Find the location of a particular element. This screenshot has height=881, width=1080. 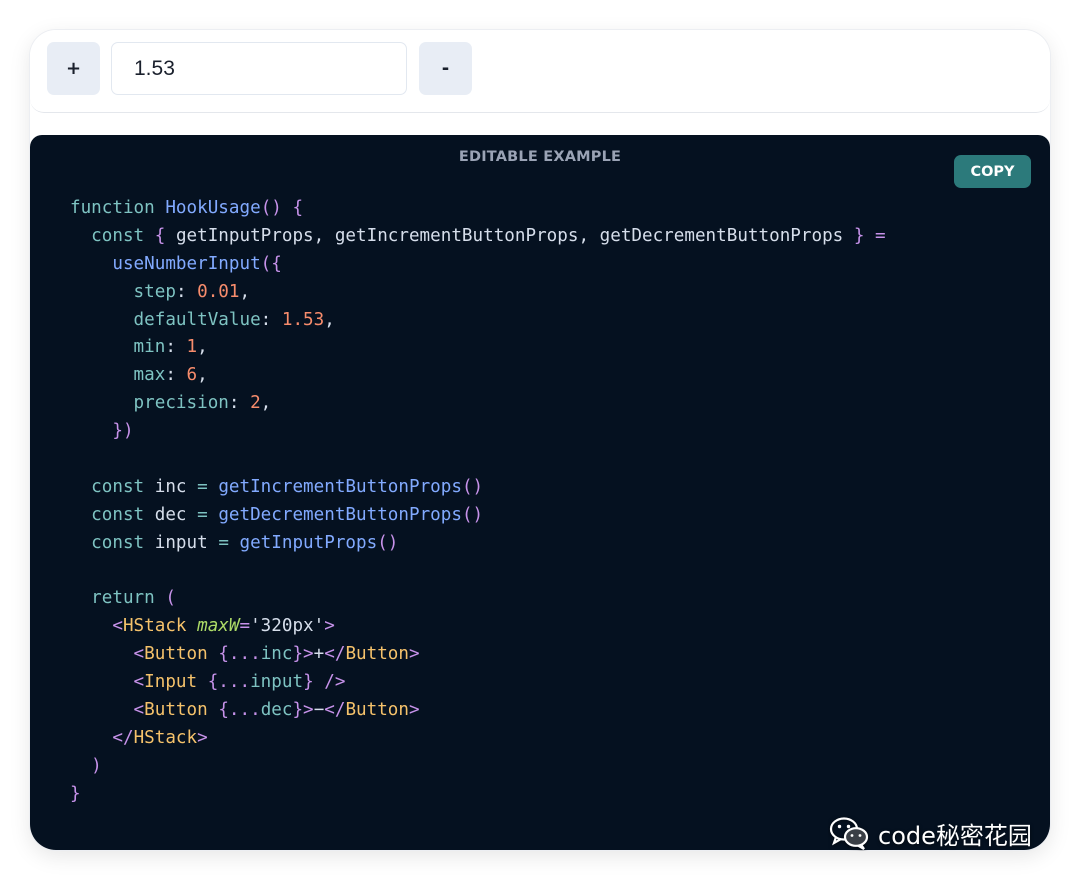

code-line: useNumberInput({ is located at coordinates (478, 265).